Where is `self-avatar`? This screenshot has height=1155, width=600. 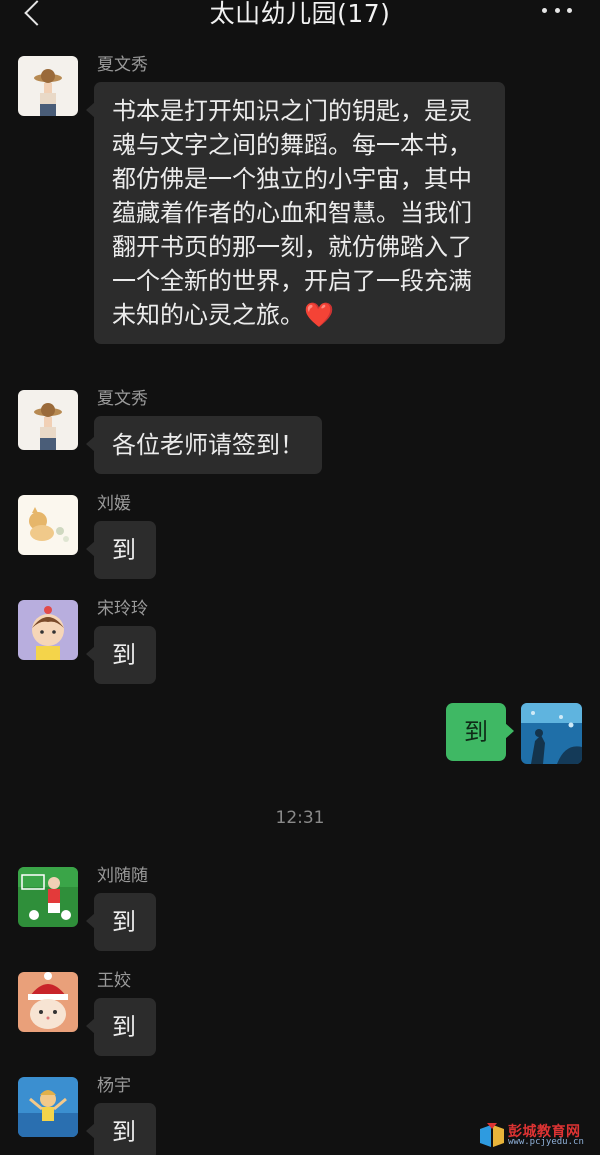 self-avatar is located at coordinates (551, 733).